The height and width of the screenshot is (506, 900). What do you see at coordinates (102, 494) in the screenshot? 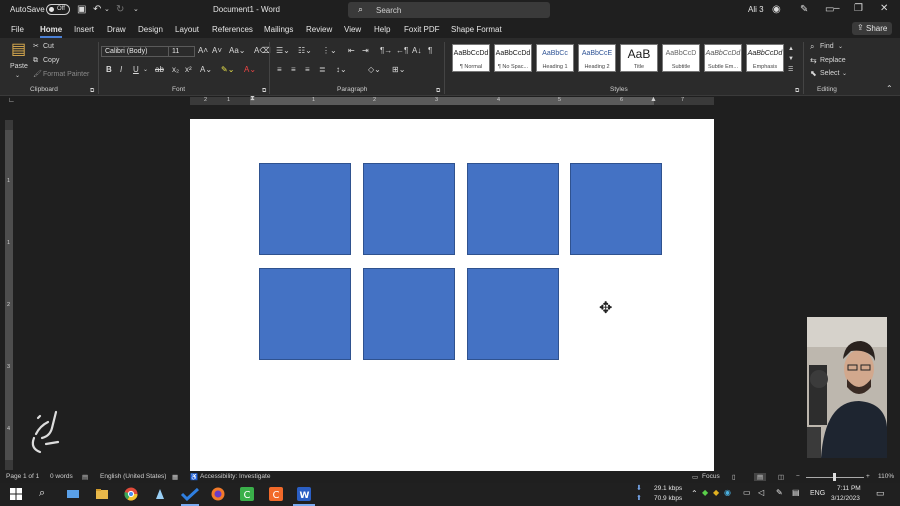
I see `file-explorer-icon` at bounding box center [102, 494].